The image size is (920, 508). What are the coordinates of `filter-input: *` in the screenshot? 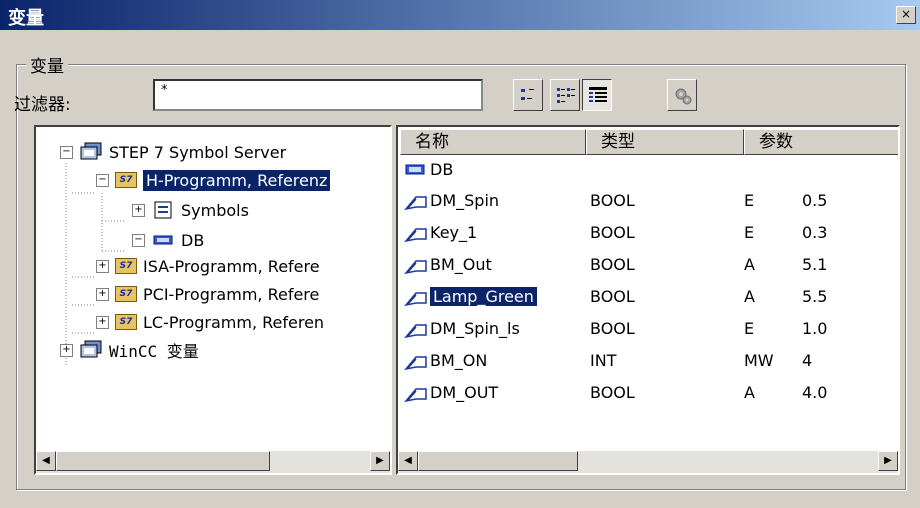 It's located at (318, 95).